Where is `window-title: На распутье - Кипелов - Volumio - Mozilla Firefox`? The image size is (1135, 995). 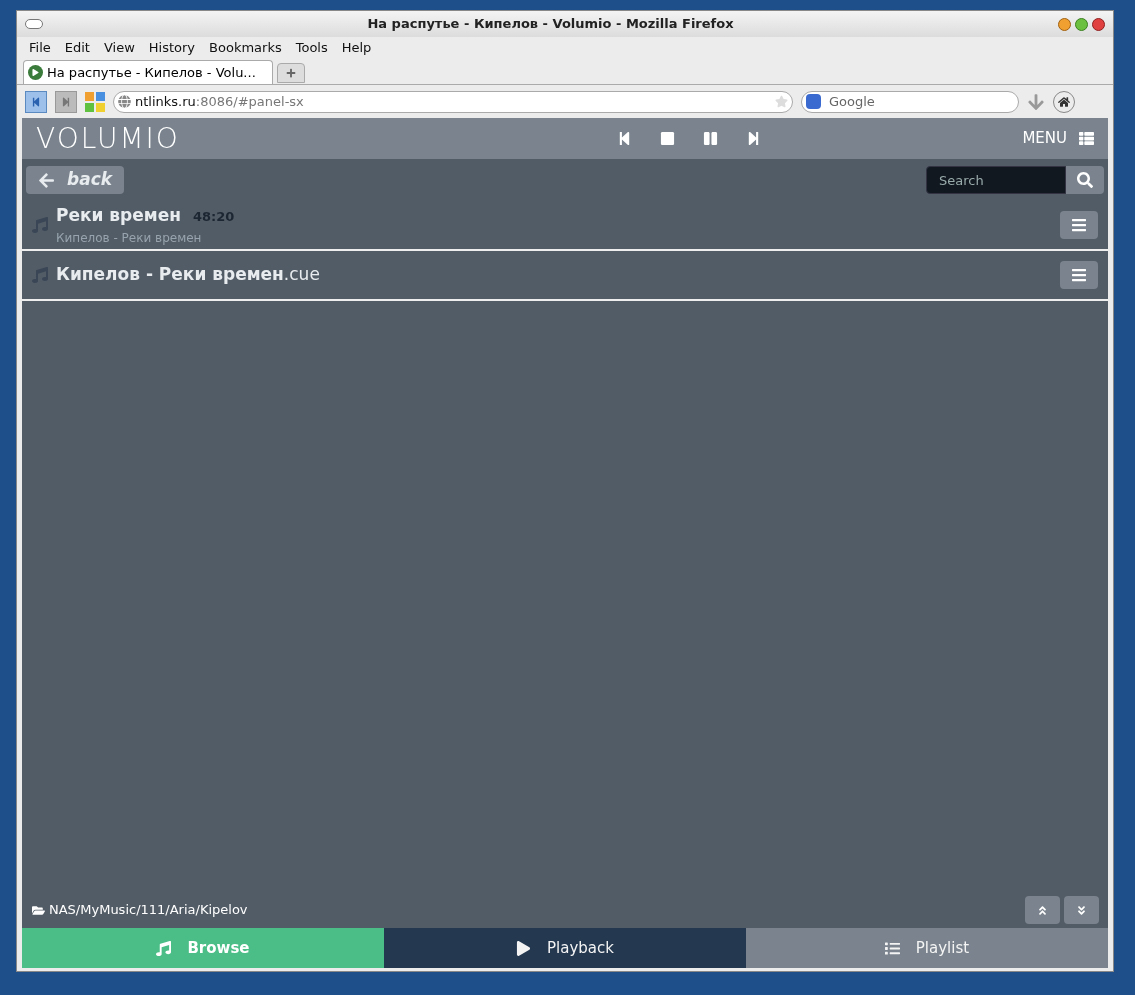
window-title: На распутье - Кипелов - Volumio - Mozilla Firefox is located at coordinates (550, 24).